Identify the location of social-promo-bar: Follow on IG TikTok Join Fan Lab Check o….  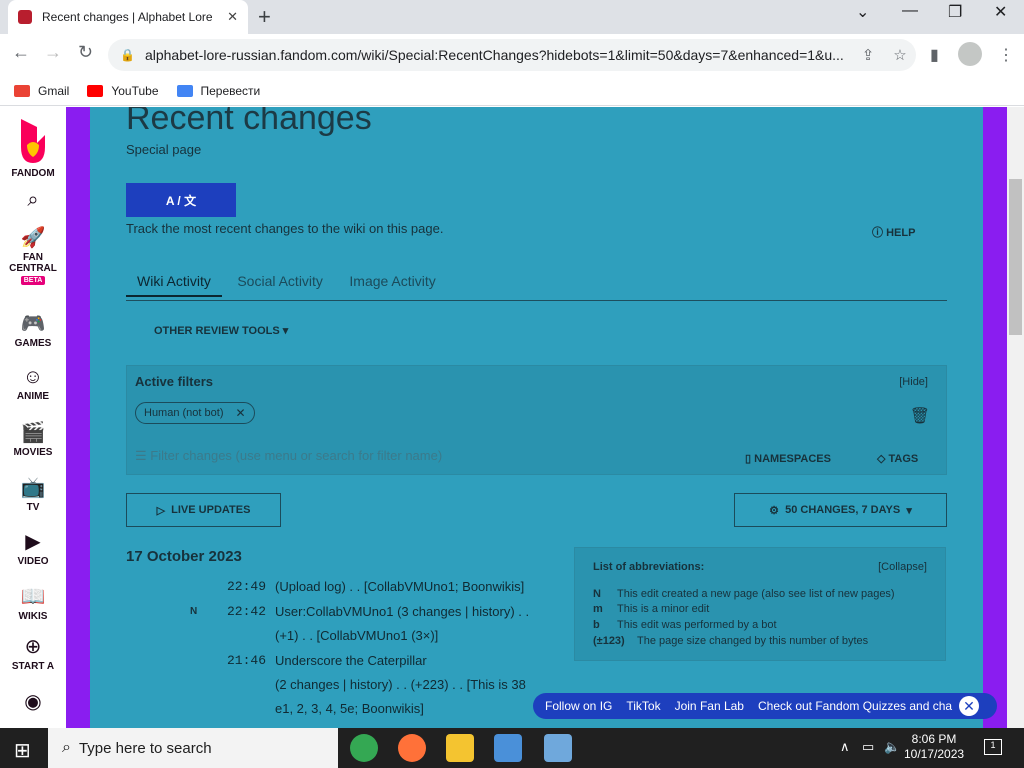
(765, 706).